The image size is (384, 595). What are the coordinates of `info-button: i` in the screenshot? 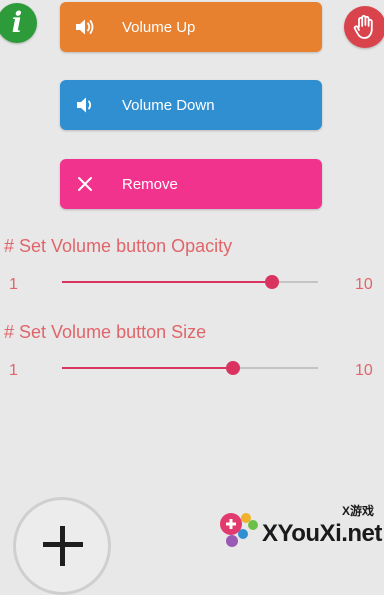 It's located at (18, 23).